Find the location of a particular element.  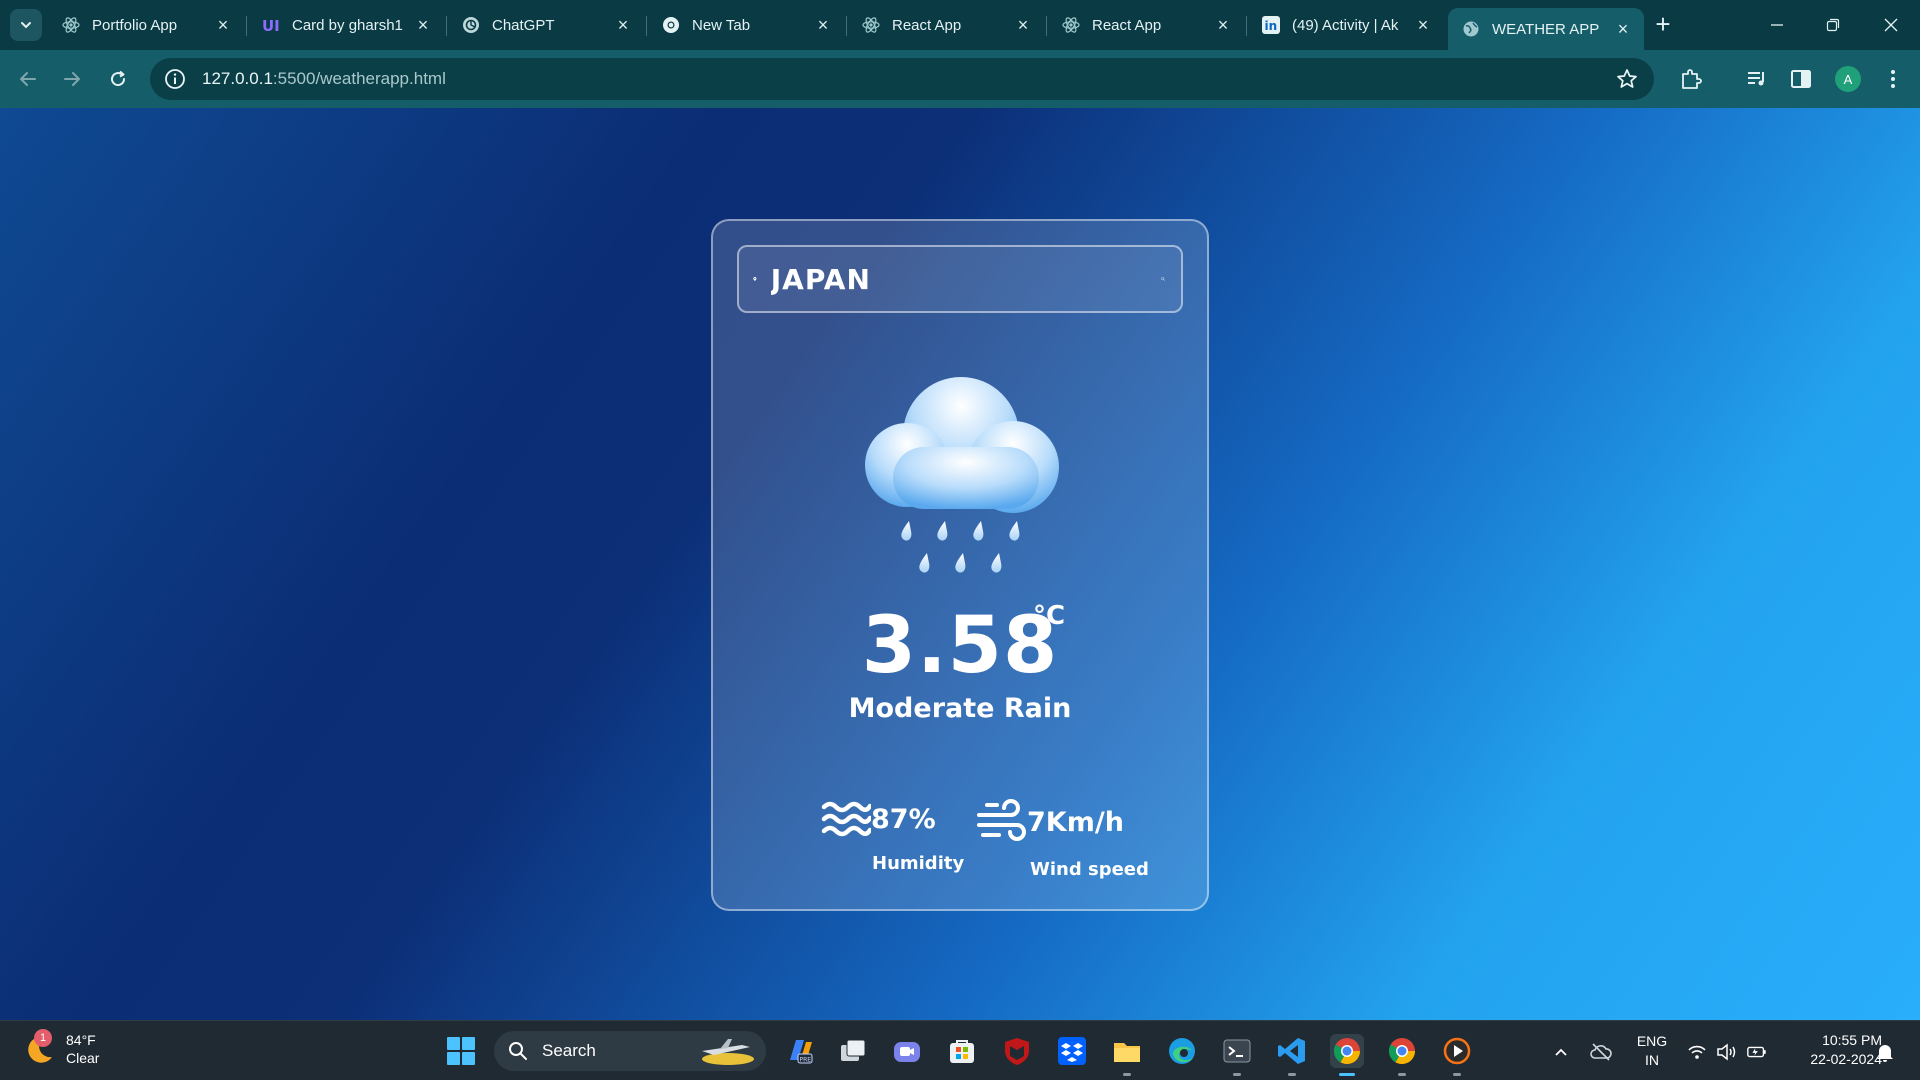

minimize-button is located at coordinates (1777, 25).